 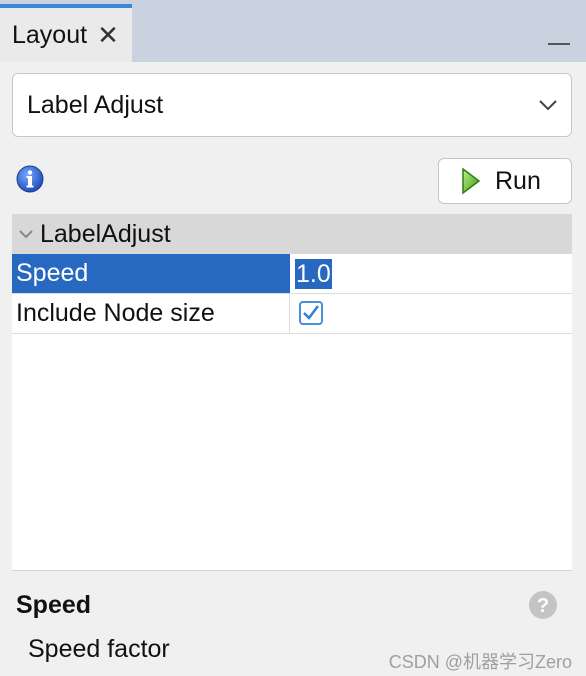 What do you see at coordinates (313, 274) in the screenshot?
I see `speed-value: 1.0` at bounding box center [313, 274].